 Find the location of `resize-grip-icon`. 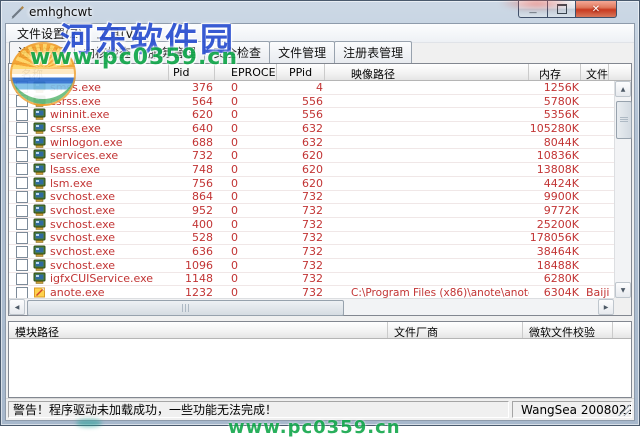

resize-grip-icon is located at coordinates (624, 410).